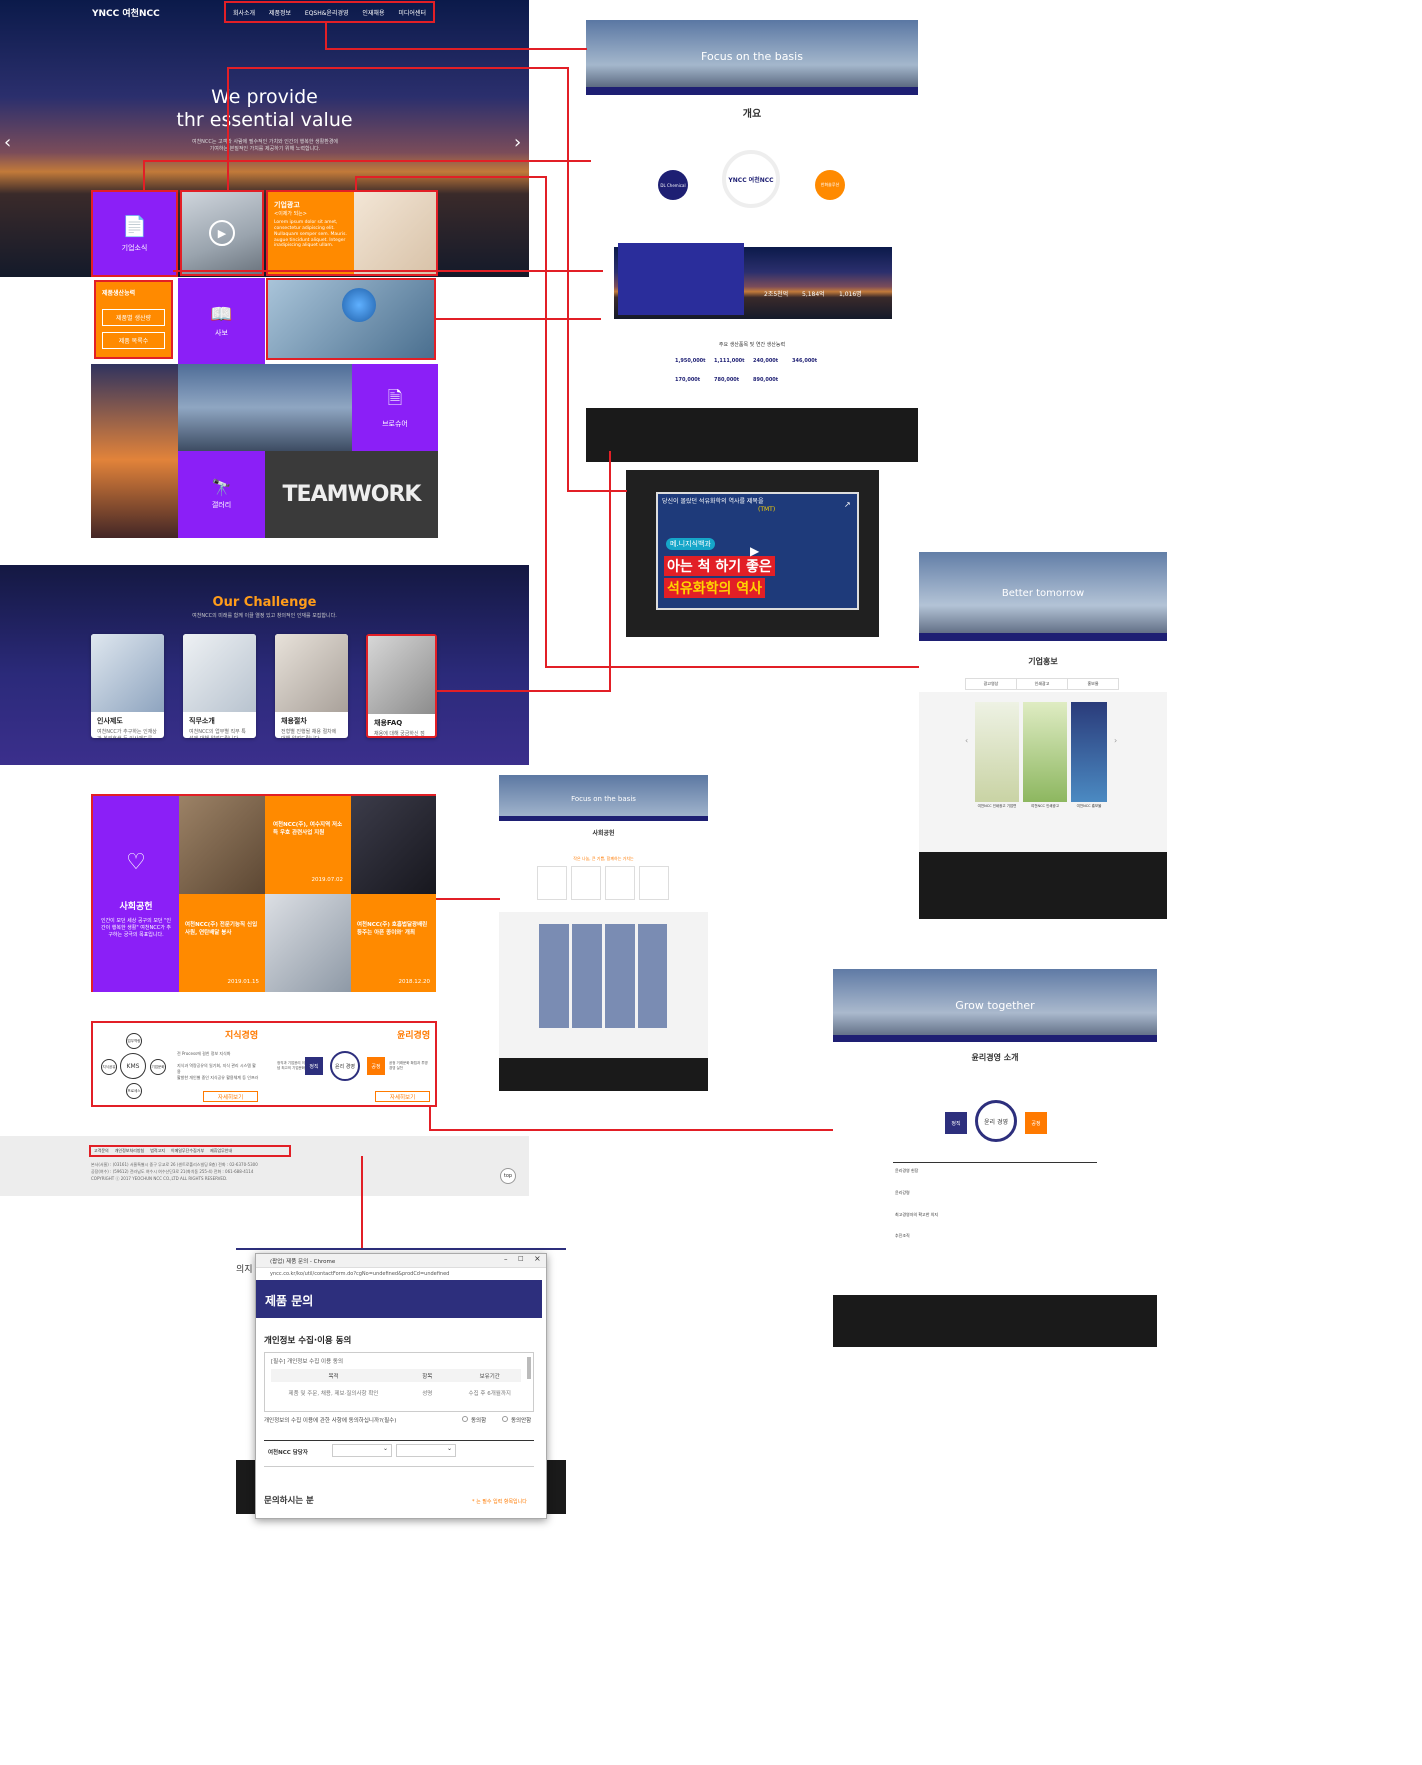  Describe the element at coordinates (290, 214) in the screenshot. I see `ad-sub: <이제가 되는>` at that location.